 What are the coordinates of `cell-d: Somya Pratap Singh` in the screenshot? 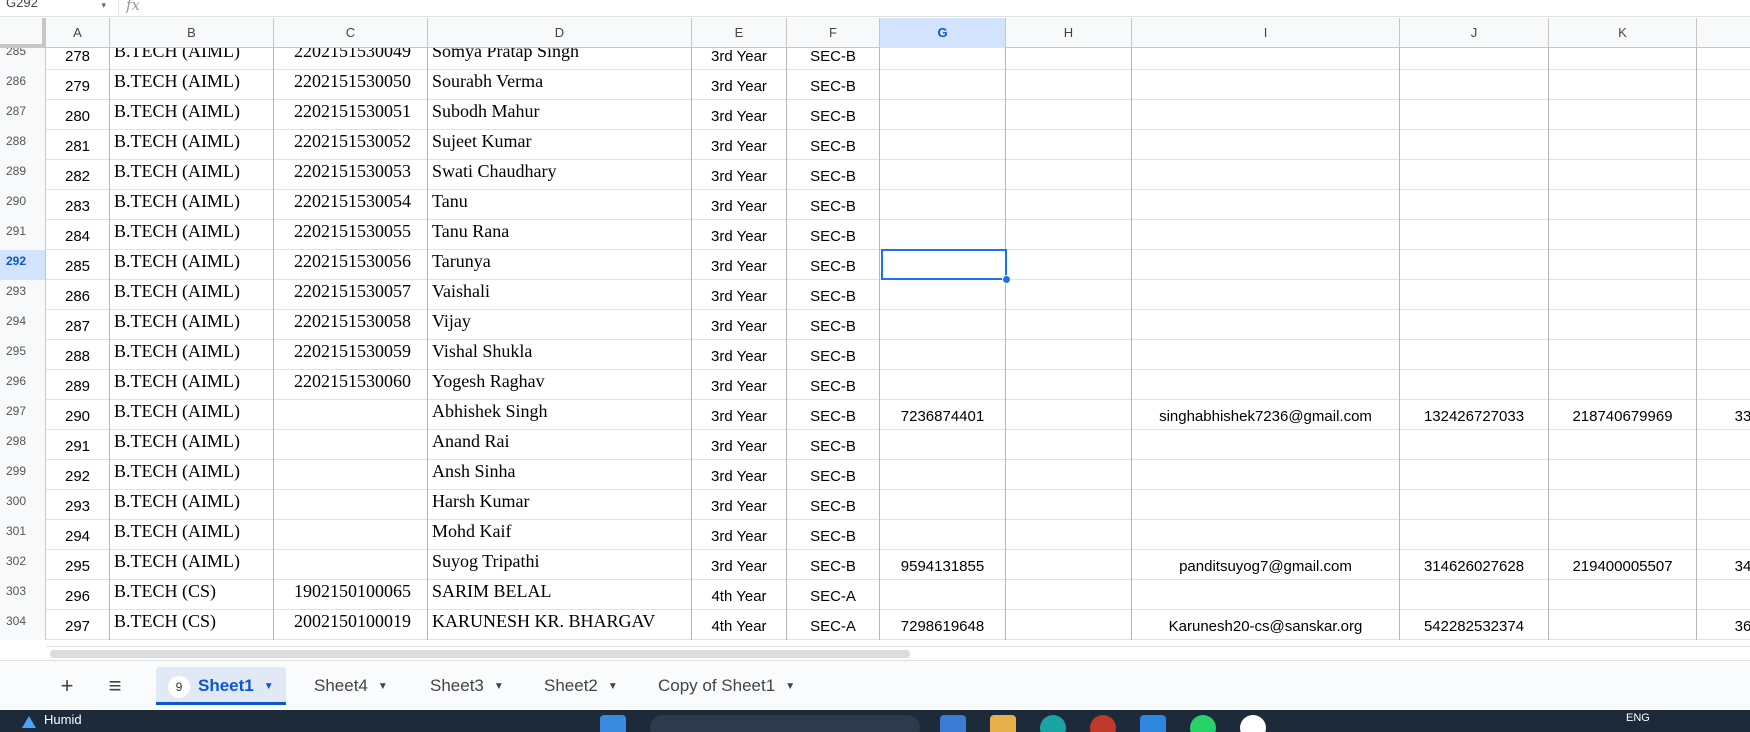 It's located at (560, 59).